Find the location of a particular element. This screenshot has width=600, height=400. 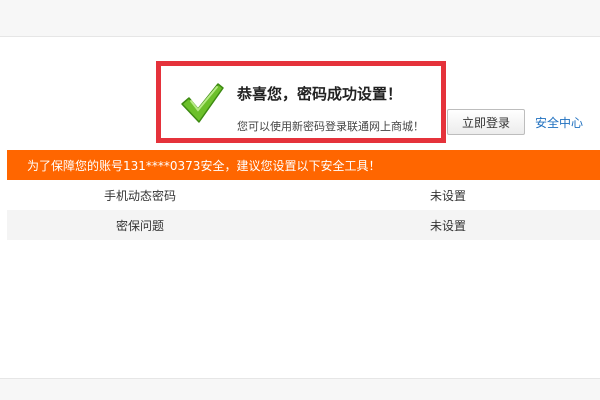

tool-name: 密保问题 is located at coordinates (139, 226).